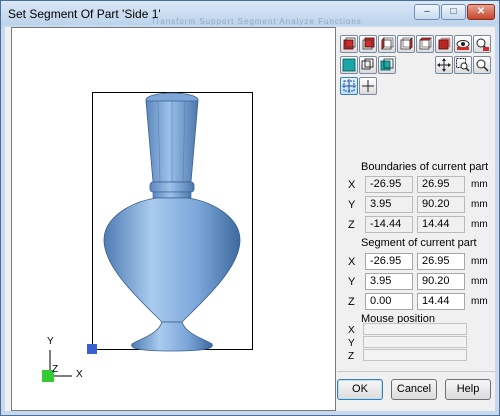 The image size is (500, 416). I want to click on boundary-y-min-field: 3.95, so click(389, 204).